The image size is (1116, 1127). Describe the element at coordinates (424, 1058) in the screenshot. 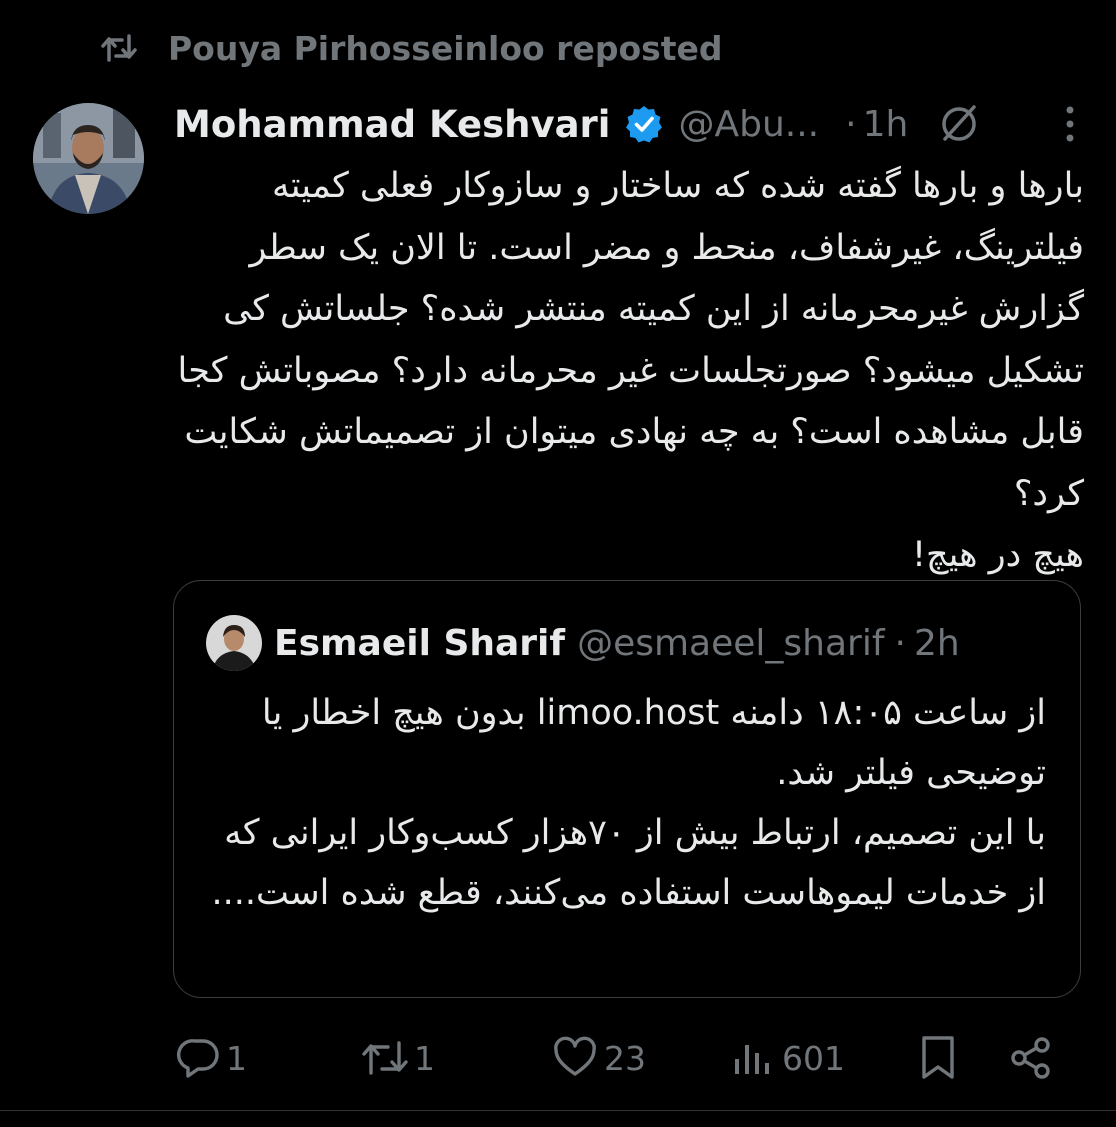

I see `repost-count: 1` at that location.